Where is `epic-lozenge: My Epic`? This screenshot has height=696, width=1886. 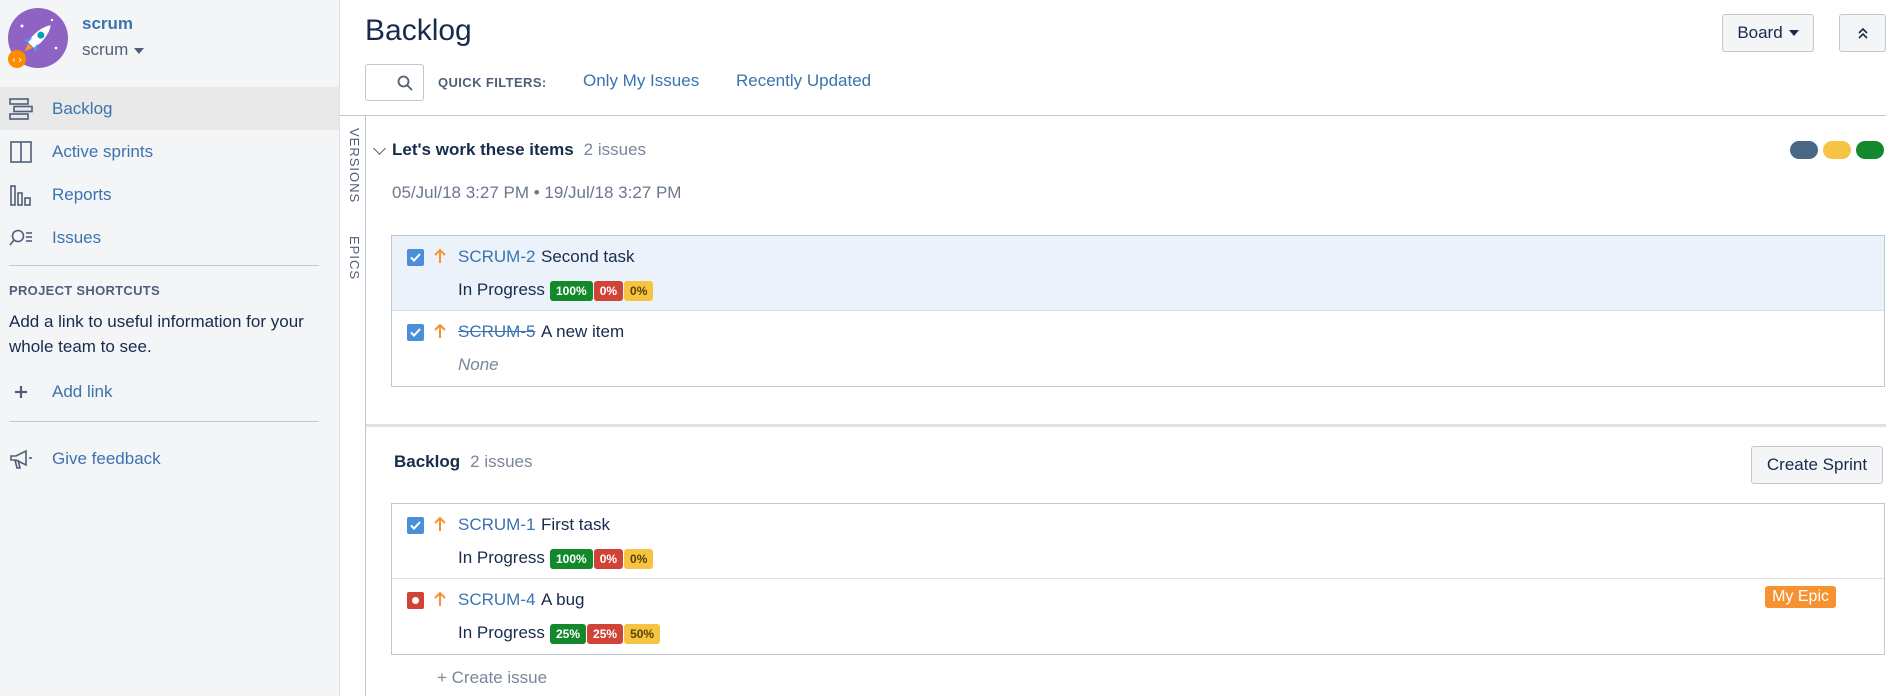 epic-lozenge: My Epic is located at coordinates (1800, 597).